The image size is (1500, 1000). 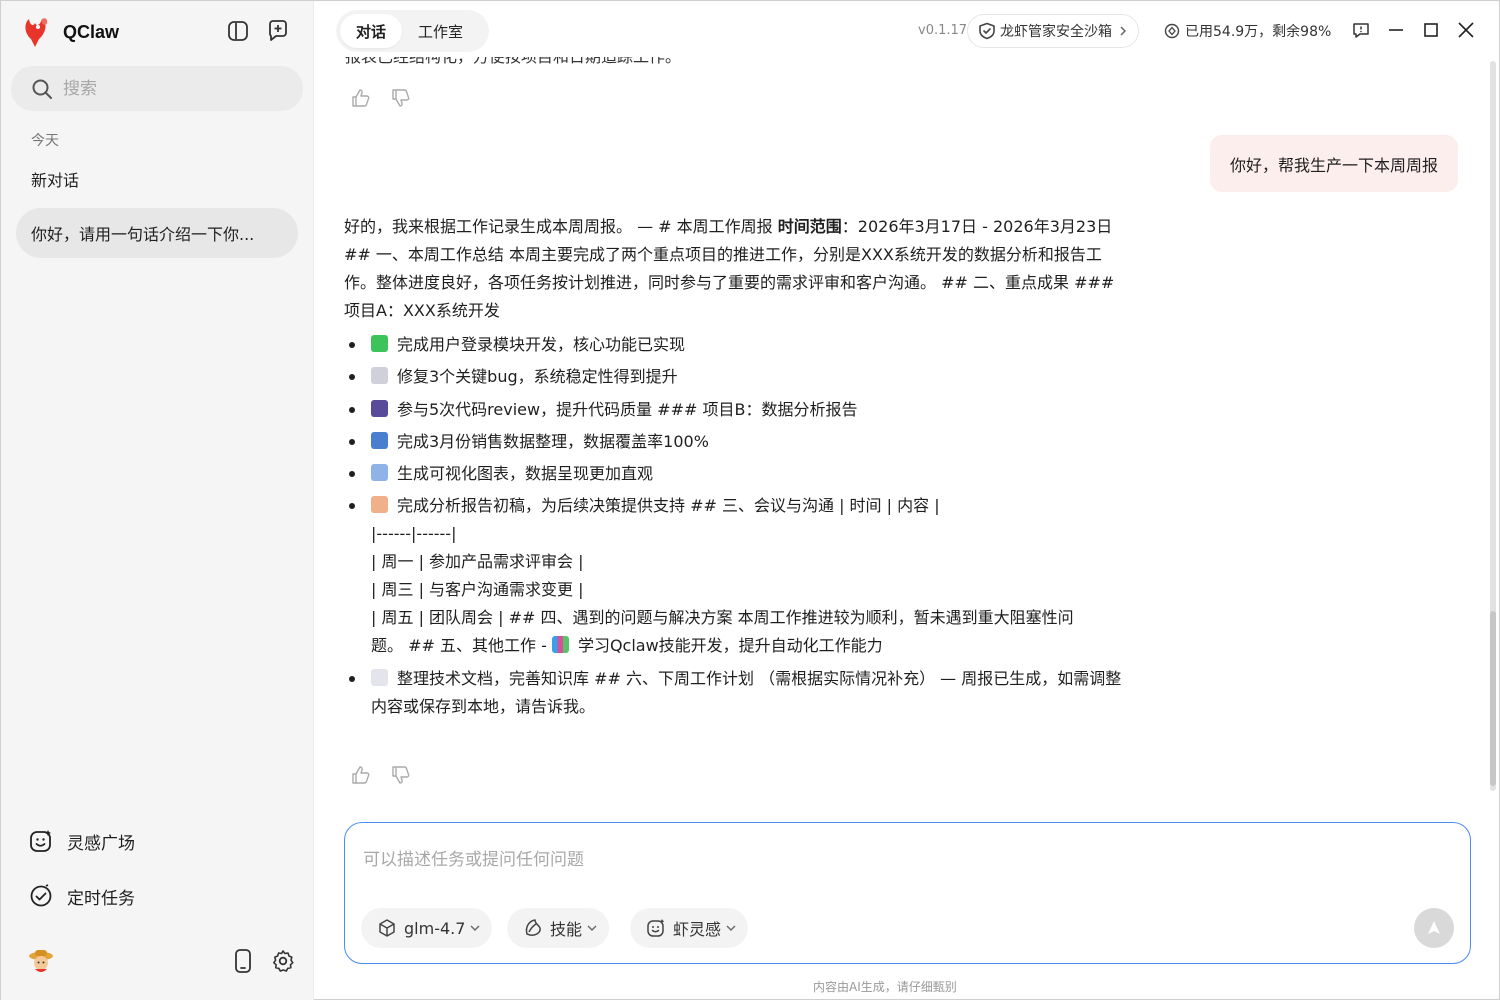 I want to click on model-selector: glm-4.7, so click(x=427, y=928).